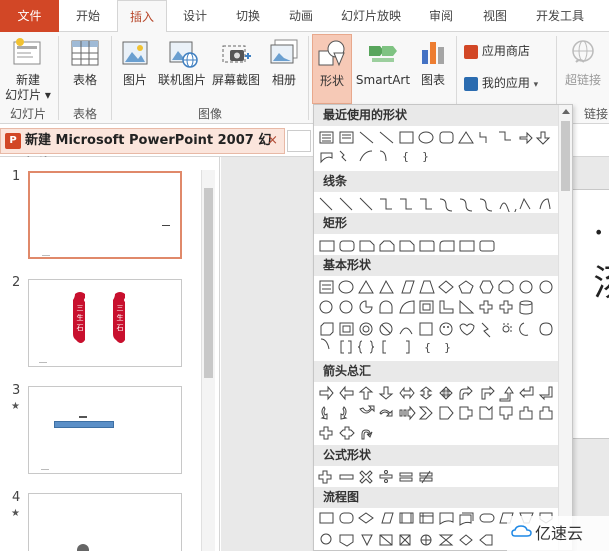 Image resolution: width=609 pixels, height=551 pixels. Describe the element at coordinates (13, 141) in the screenshot. I see `powerpoint-icon: P` at that location.